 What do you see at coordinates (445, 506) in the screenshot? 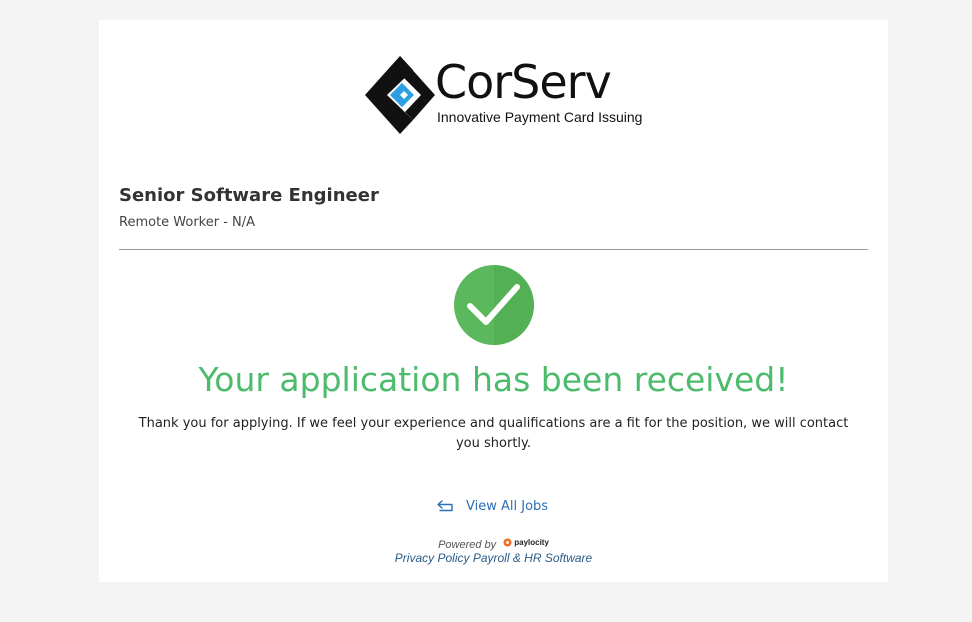
I see `return-arrow-icon` at bounding box center [445, 506].